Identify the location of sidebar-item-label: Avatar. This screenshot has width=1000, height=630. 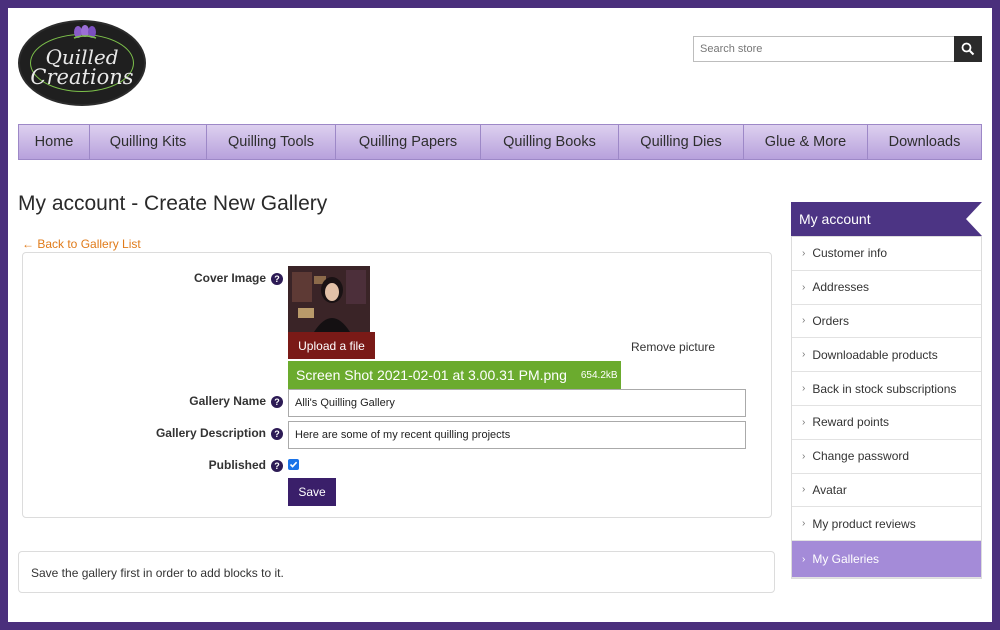
(829, 489).